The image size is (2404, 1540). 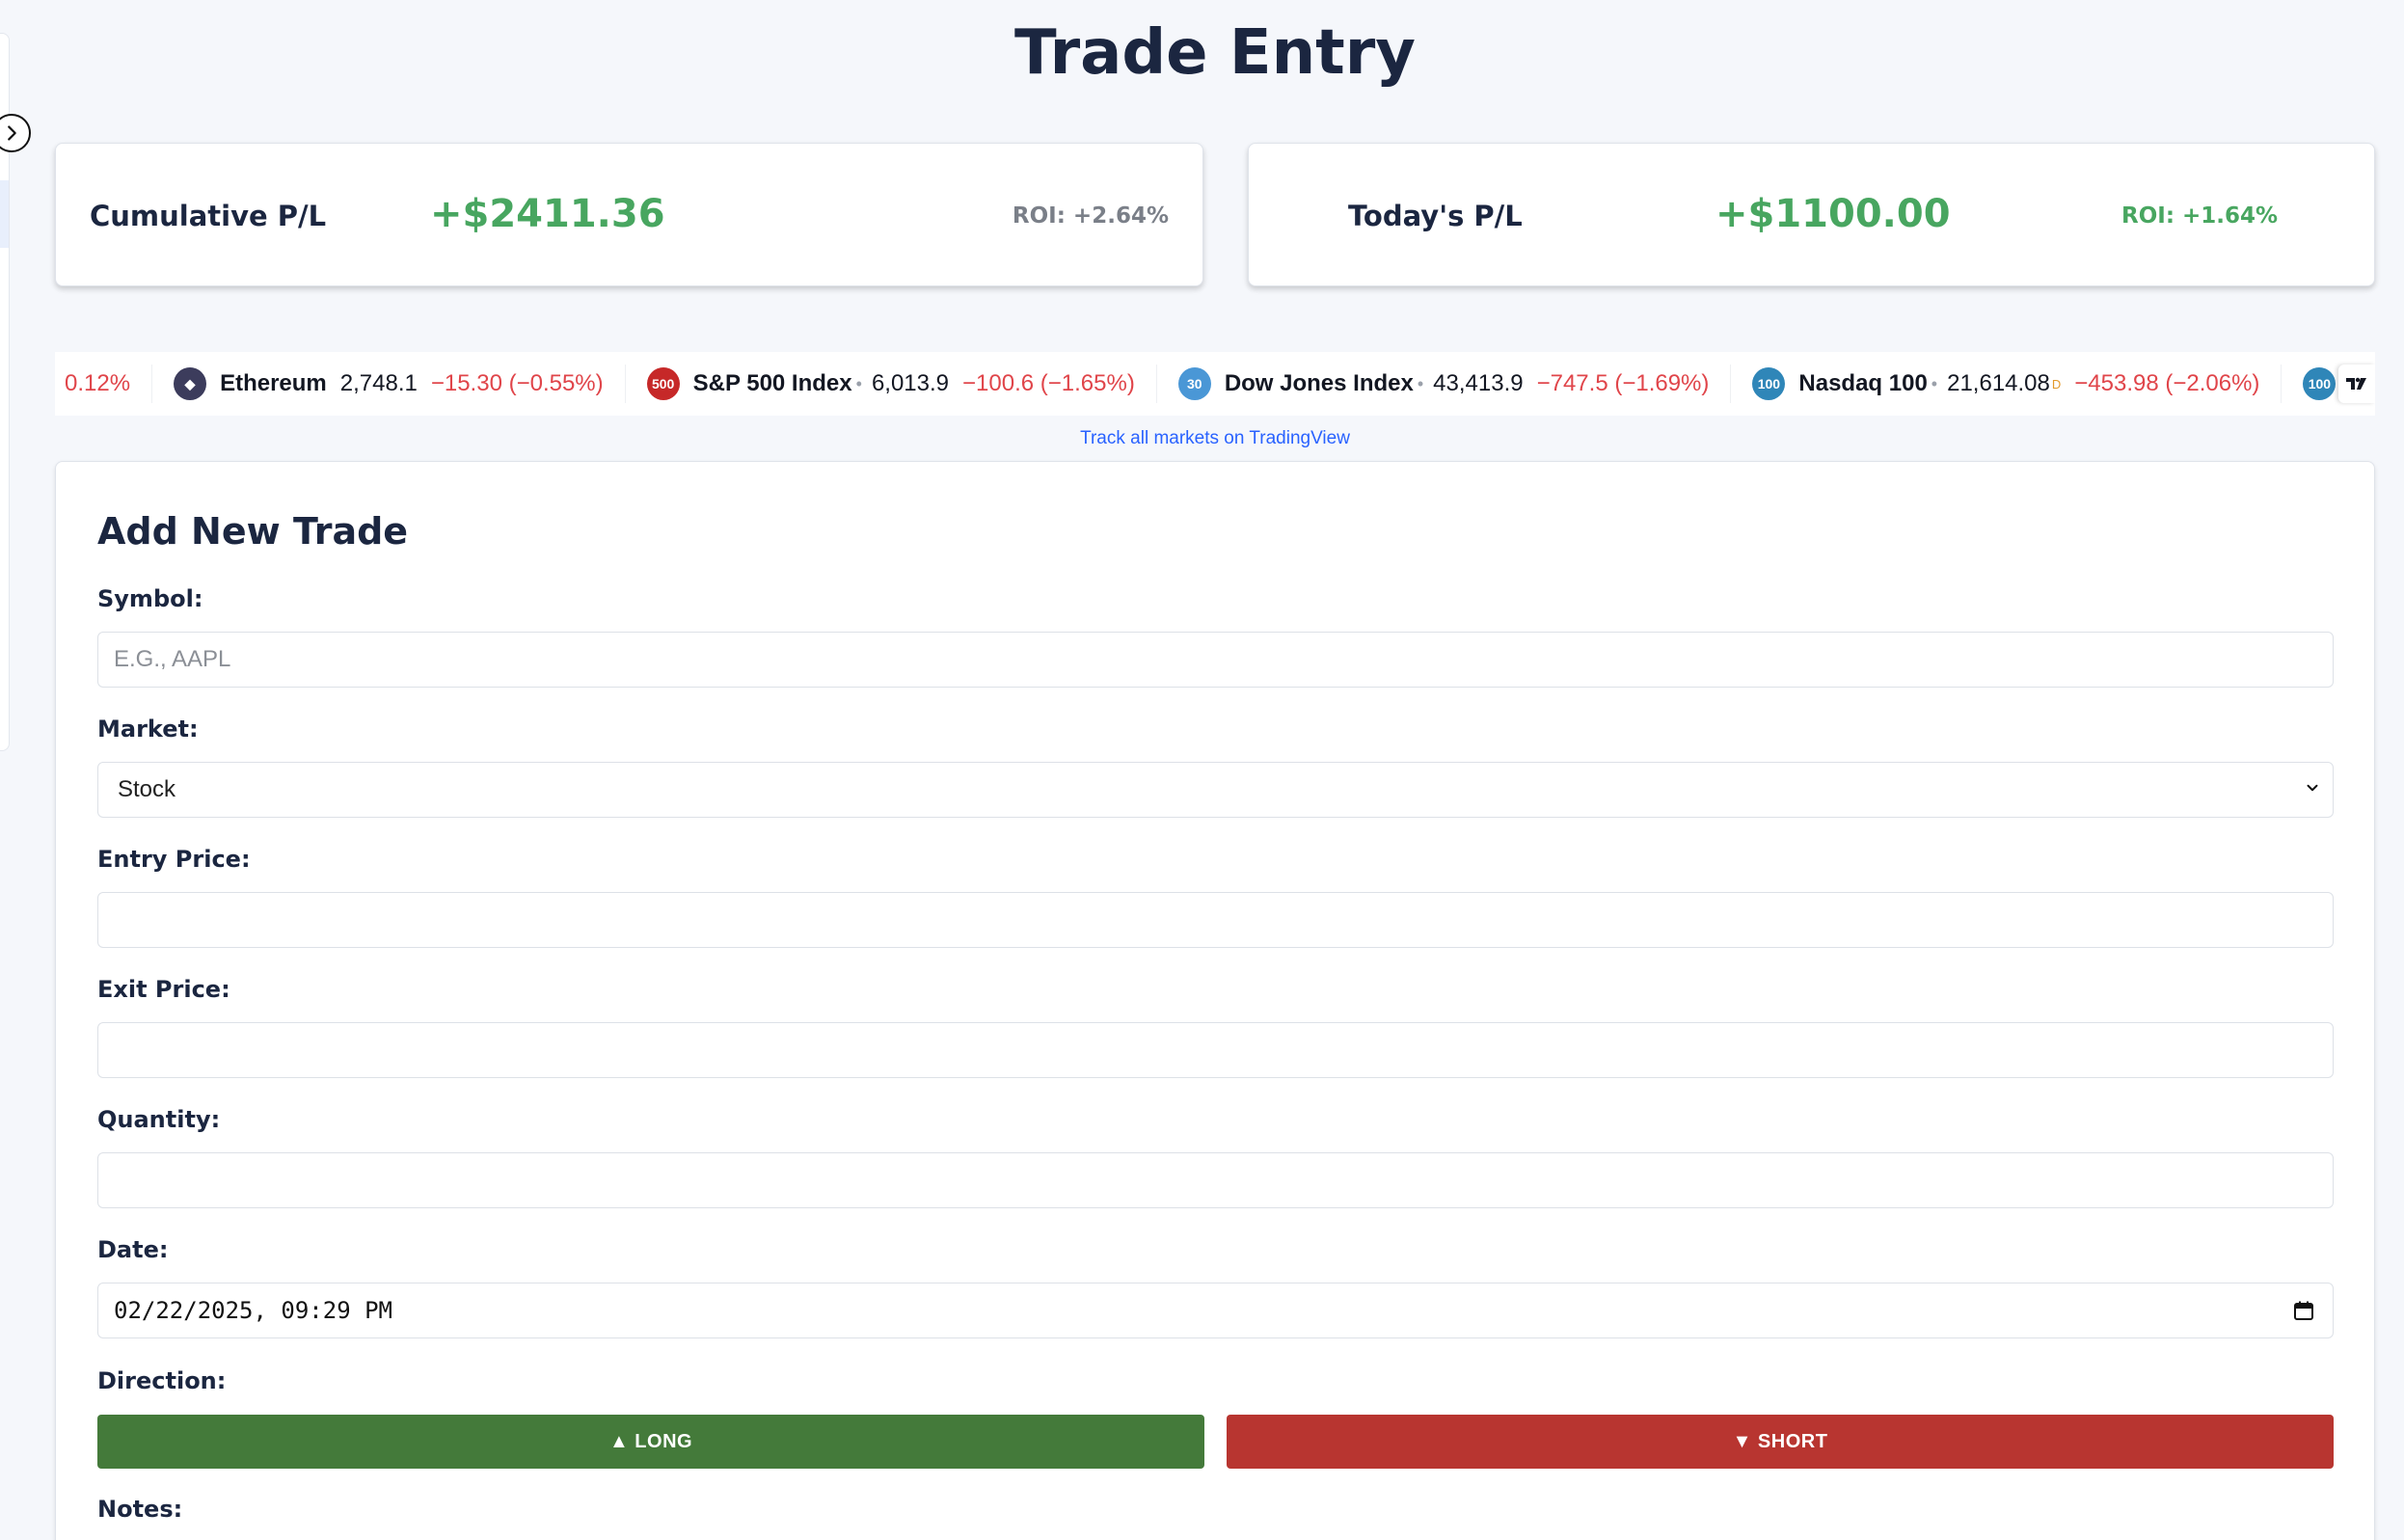 What do you see at coordinates (910, 383) in the screenshot?
I see `ticker-price: 6,013.9` at bounding box center [910, 383].